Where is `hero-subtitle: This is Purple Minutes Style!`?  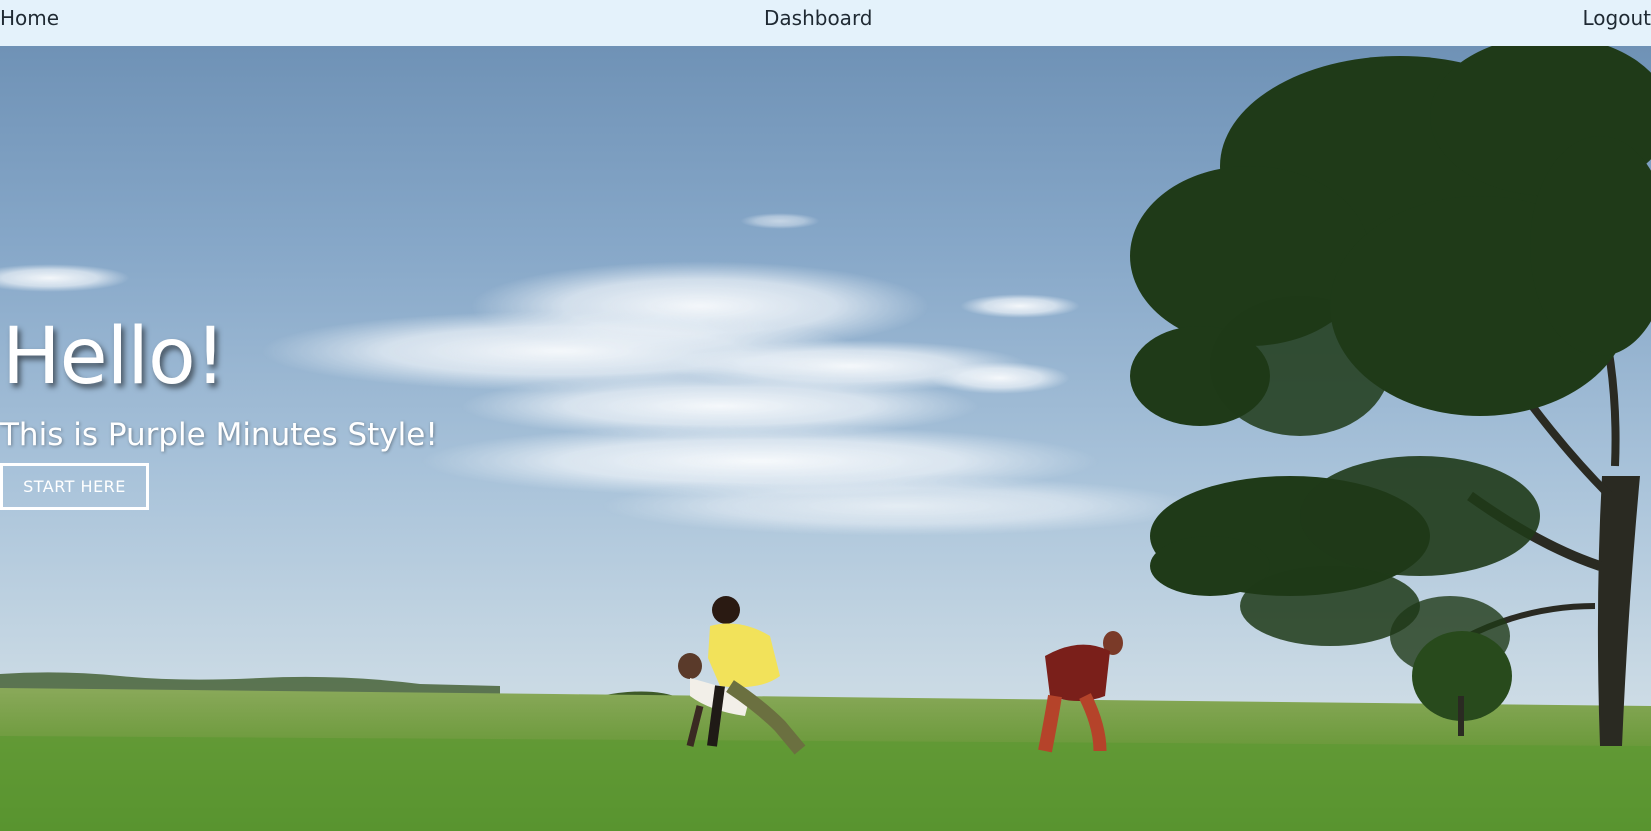
hero-subtitle: This is Purple Minutes Style! is located at coordinates (219, 435).